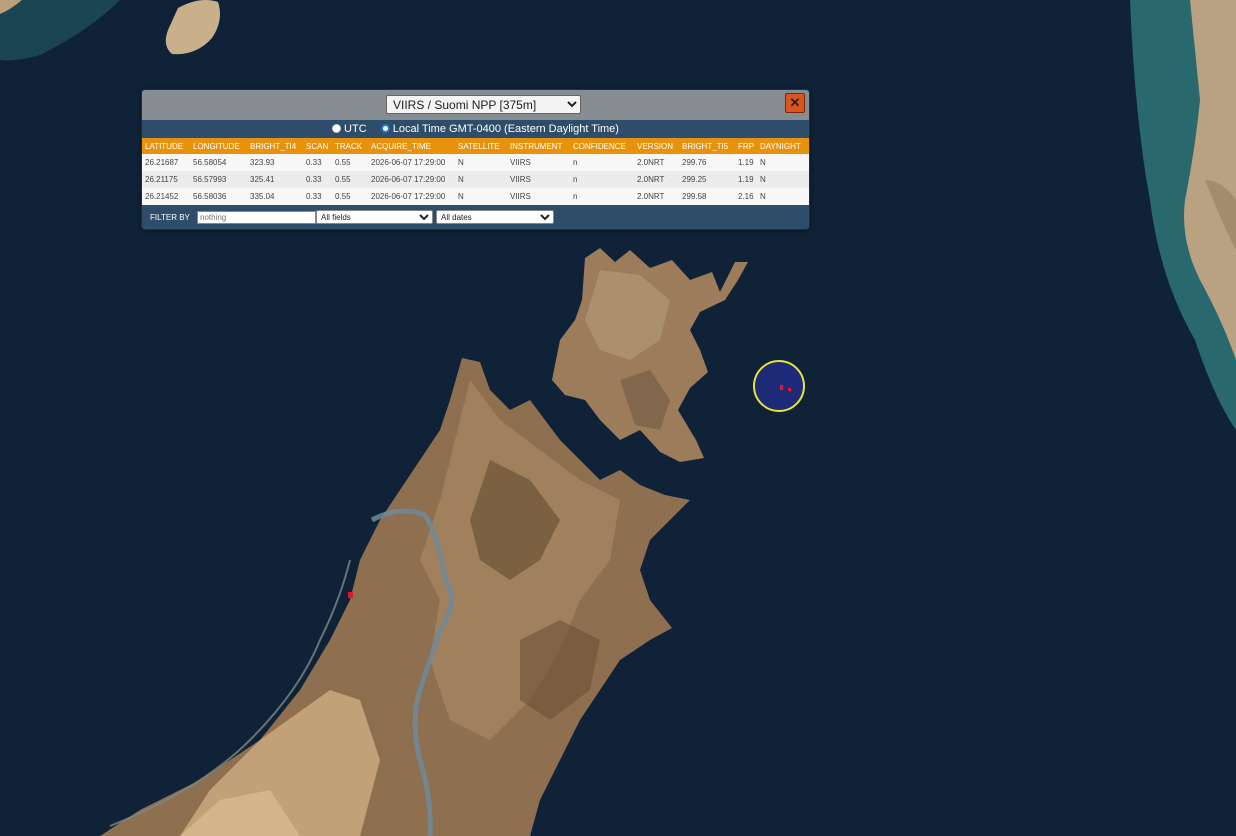  What do you see at coordinates (495, 217) in the screenshot?
I see `dates-select: All dates` at bounding box center [495, 217].